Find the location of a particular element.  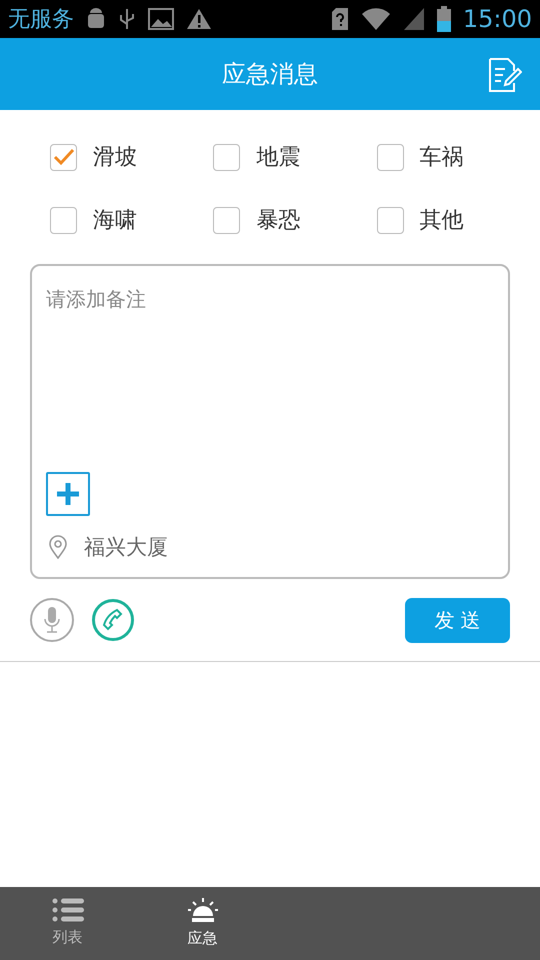

signal-icon is located at coordinates (413, 19).